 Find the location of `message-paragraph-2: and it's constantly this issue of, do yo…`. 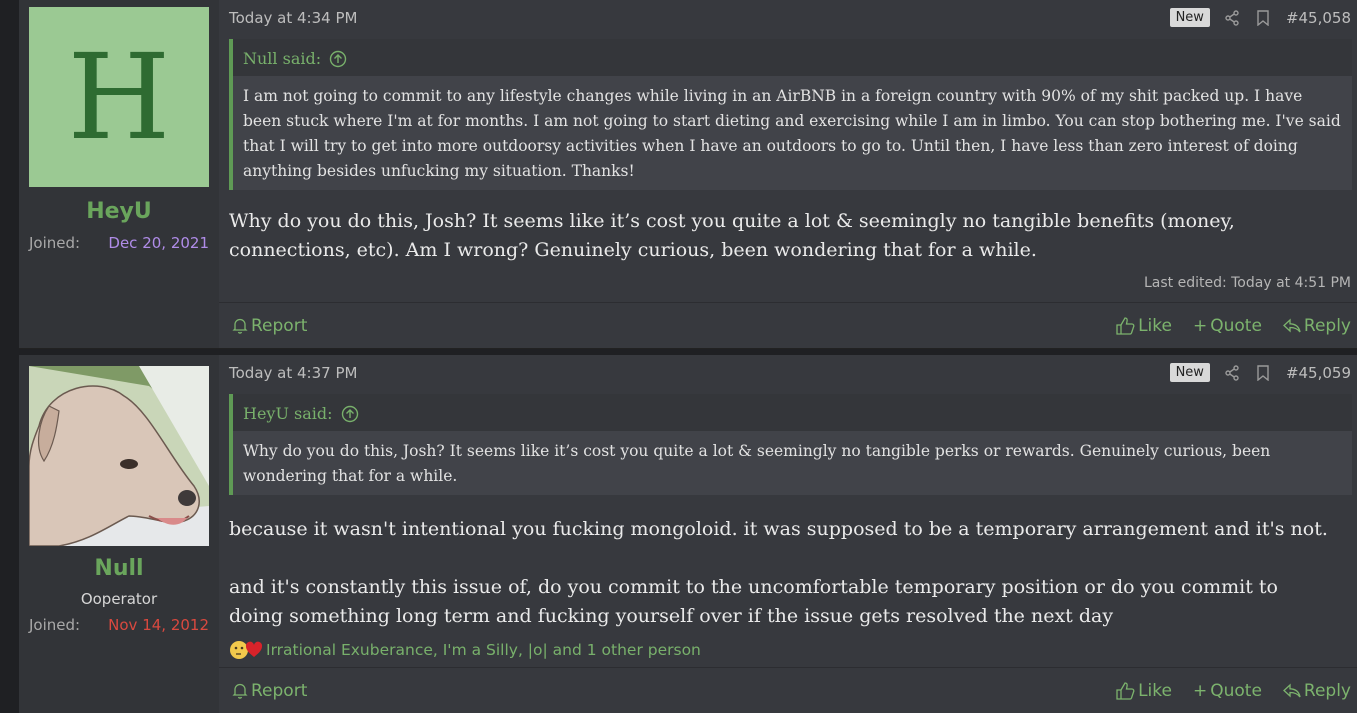

message-paragraph-2: and it's constantly this issue of, do yo… is located at coordinates (753, 601).